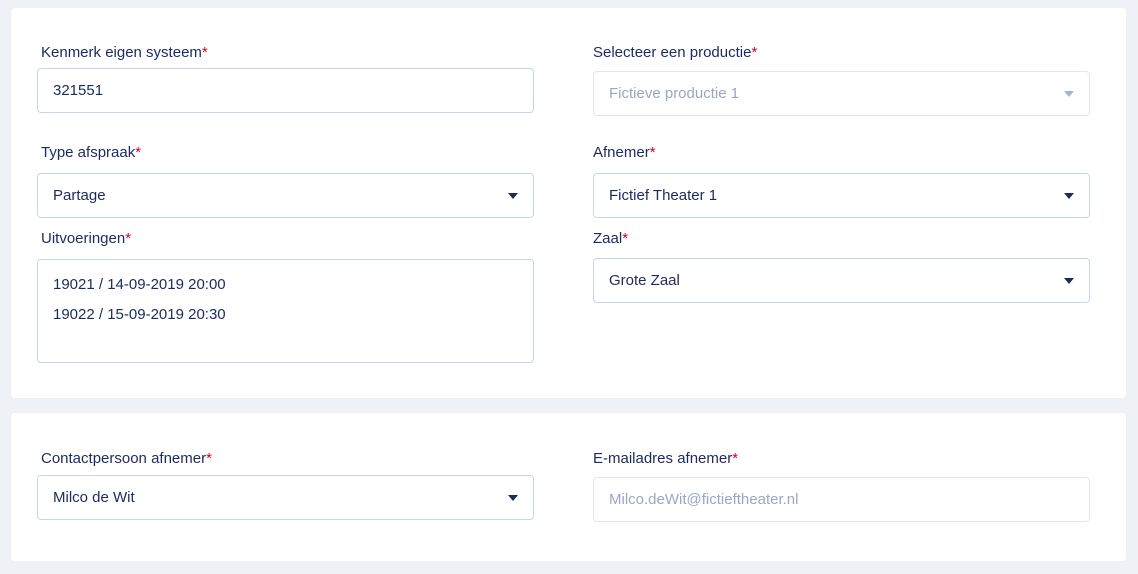  I want to click on productie-value: Fictieve productie 1, so click(674, 93).